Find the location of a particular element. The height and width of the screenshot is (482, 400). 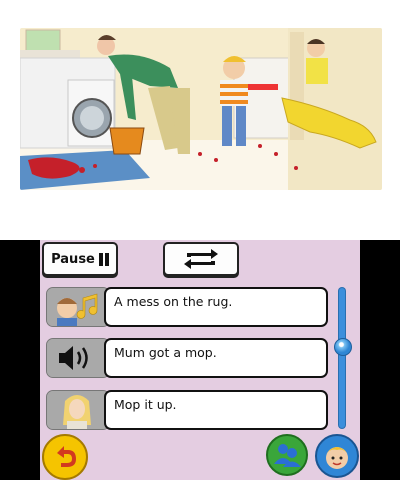

mum-portrait-icon is located at coordinates (78, 410).